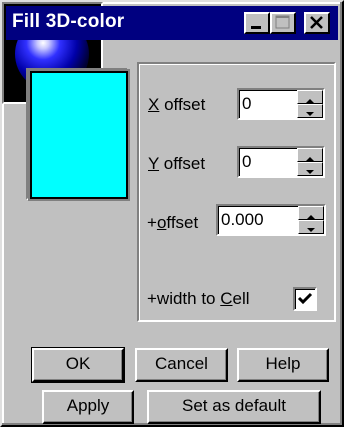  I want to click on maximize-button, so click(283, 23).